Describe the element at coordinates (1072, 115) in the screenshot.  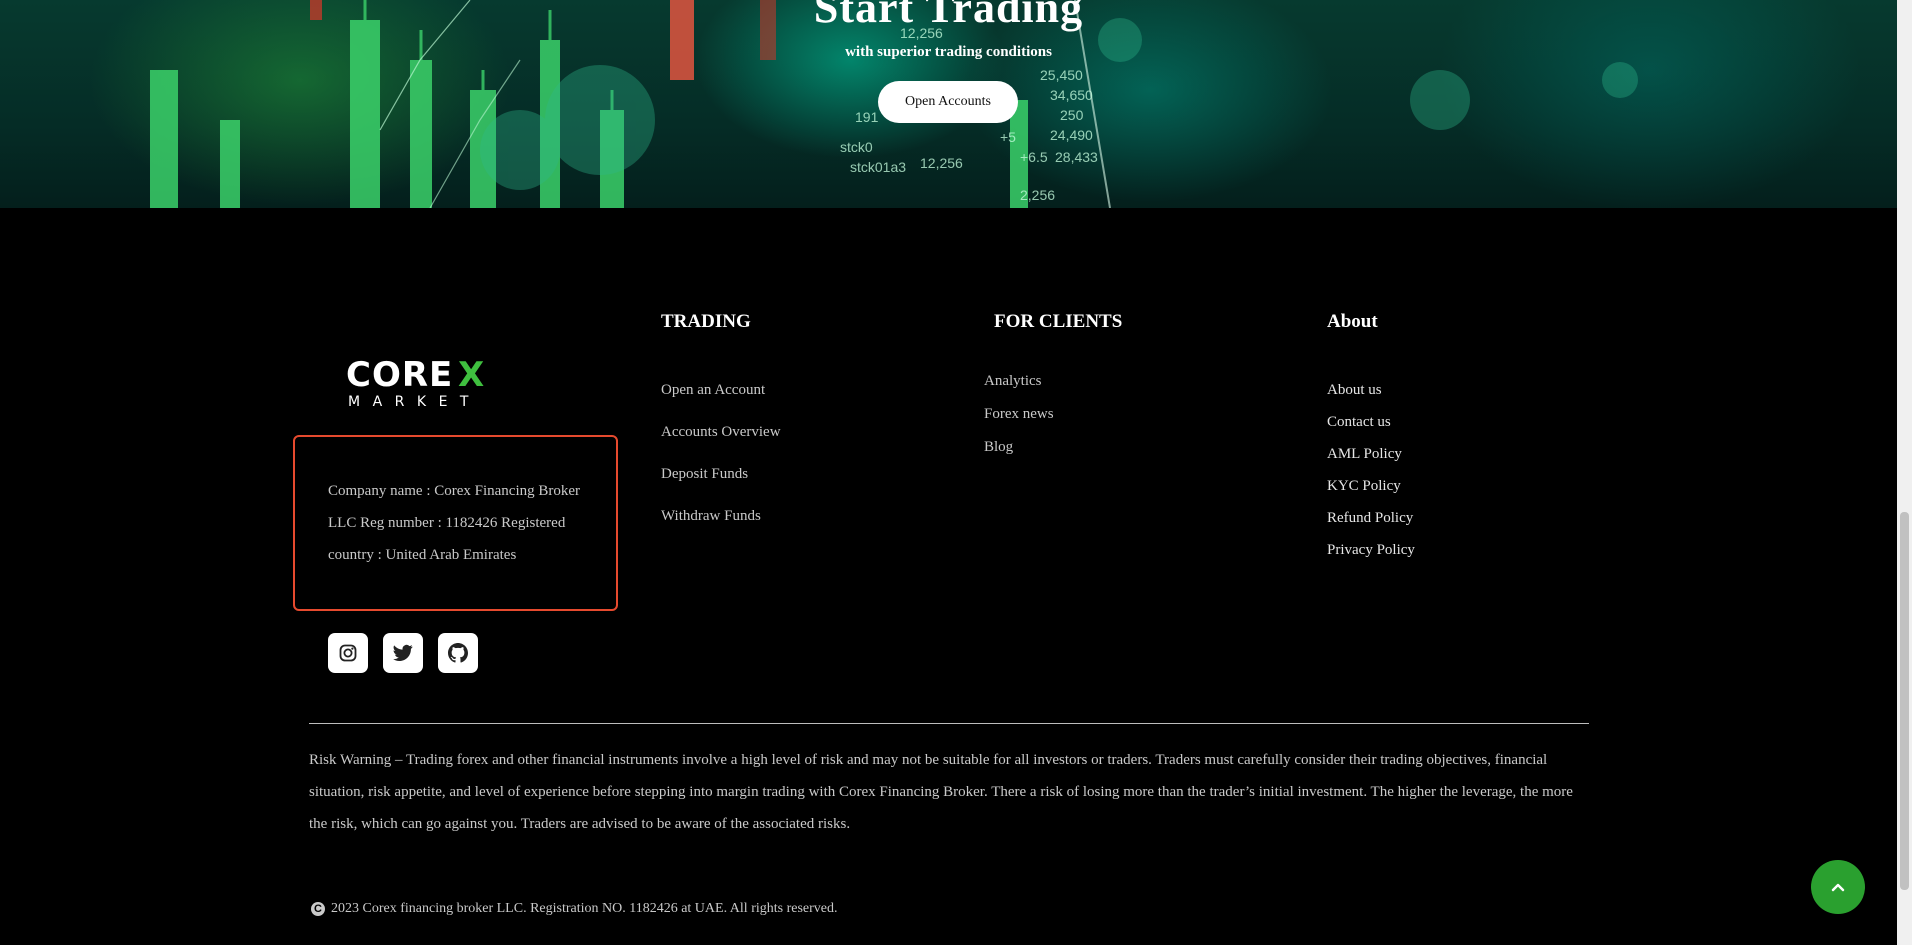
I see `svg-text: 250` at that location.